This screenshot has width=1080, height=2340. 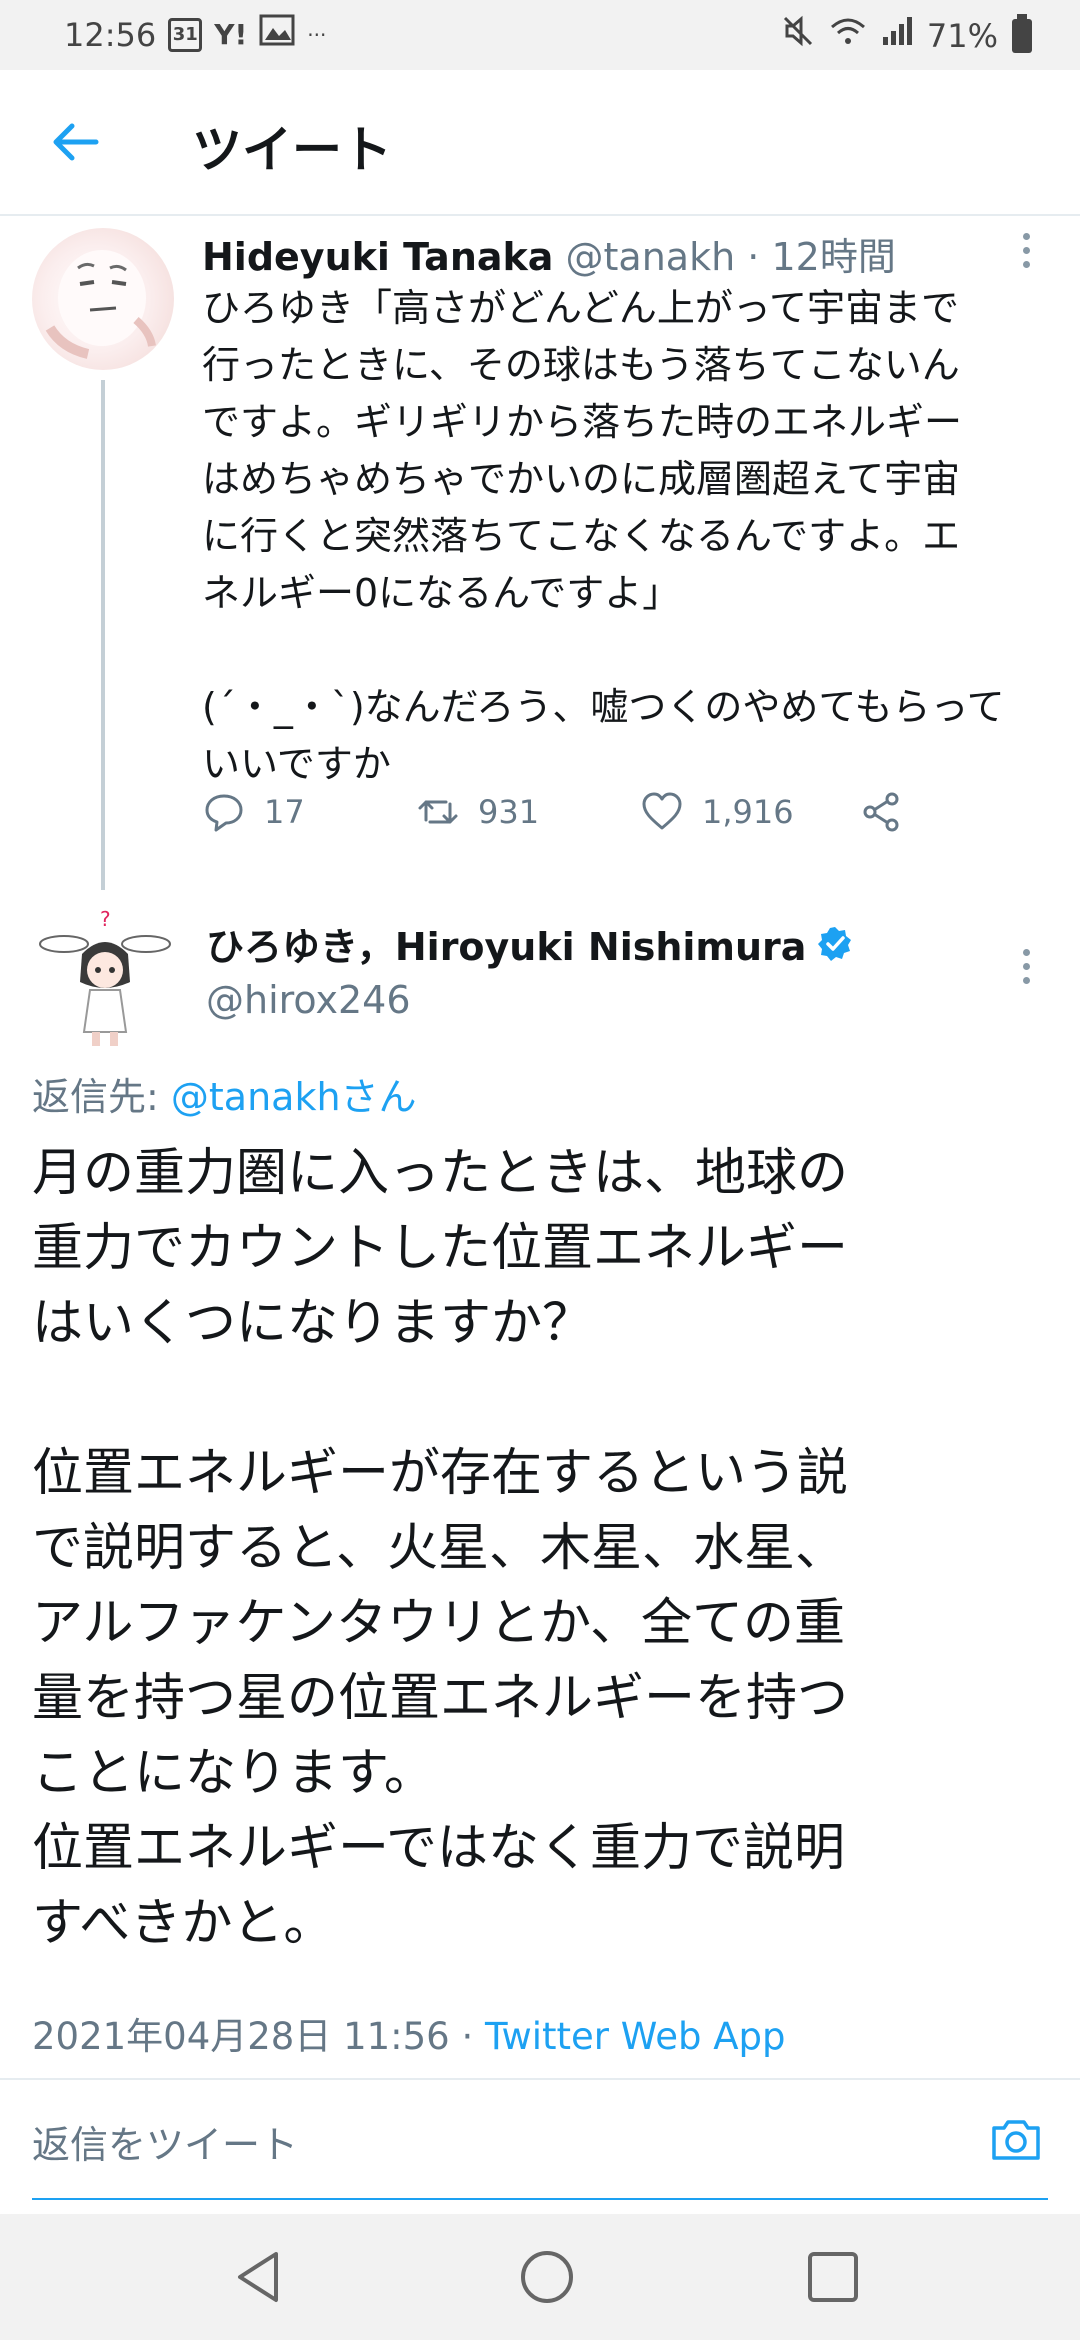 What do you see at coordinates (1022, 33) in the screenshot?
I see `battery-icon` at bounding box center [1022, 33].